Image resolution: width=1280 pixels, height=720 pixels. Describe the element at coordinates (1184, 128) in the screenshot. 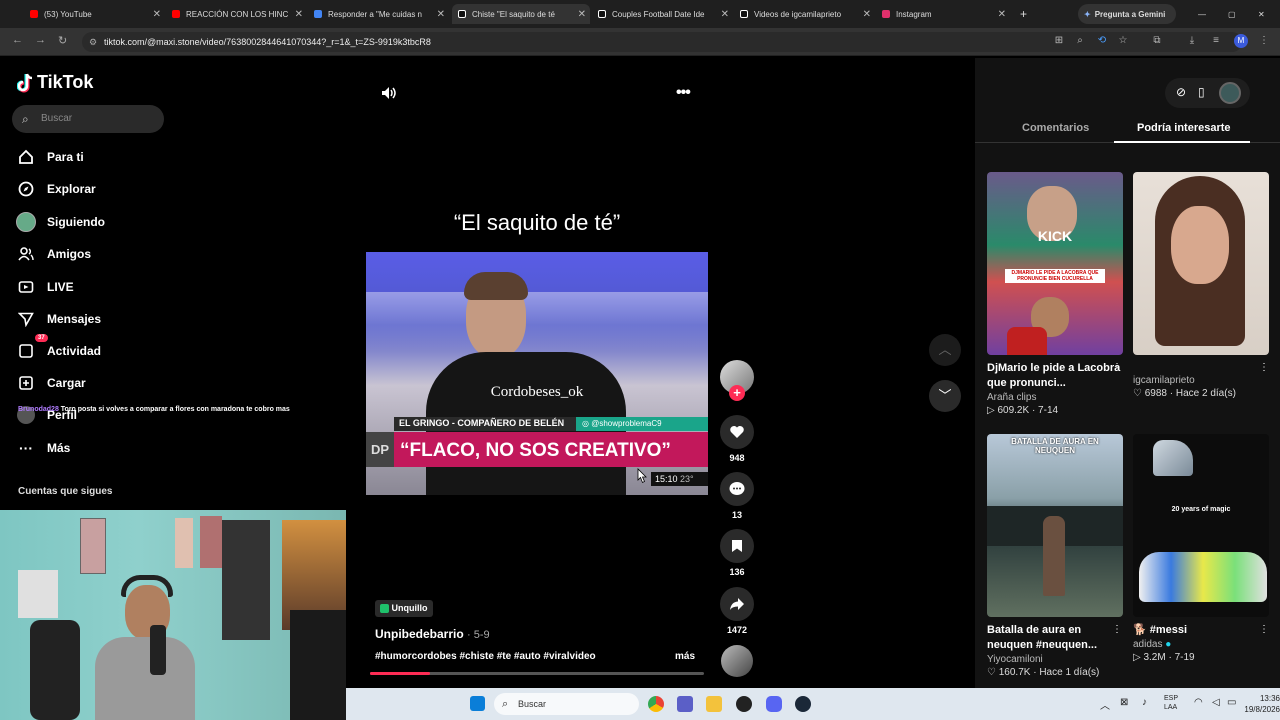

I see `tab-podria-interesarte: Podría interesarte` at that location.